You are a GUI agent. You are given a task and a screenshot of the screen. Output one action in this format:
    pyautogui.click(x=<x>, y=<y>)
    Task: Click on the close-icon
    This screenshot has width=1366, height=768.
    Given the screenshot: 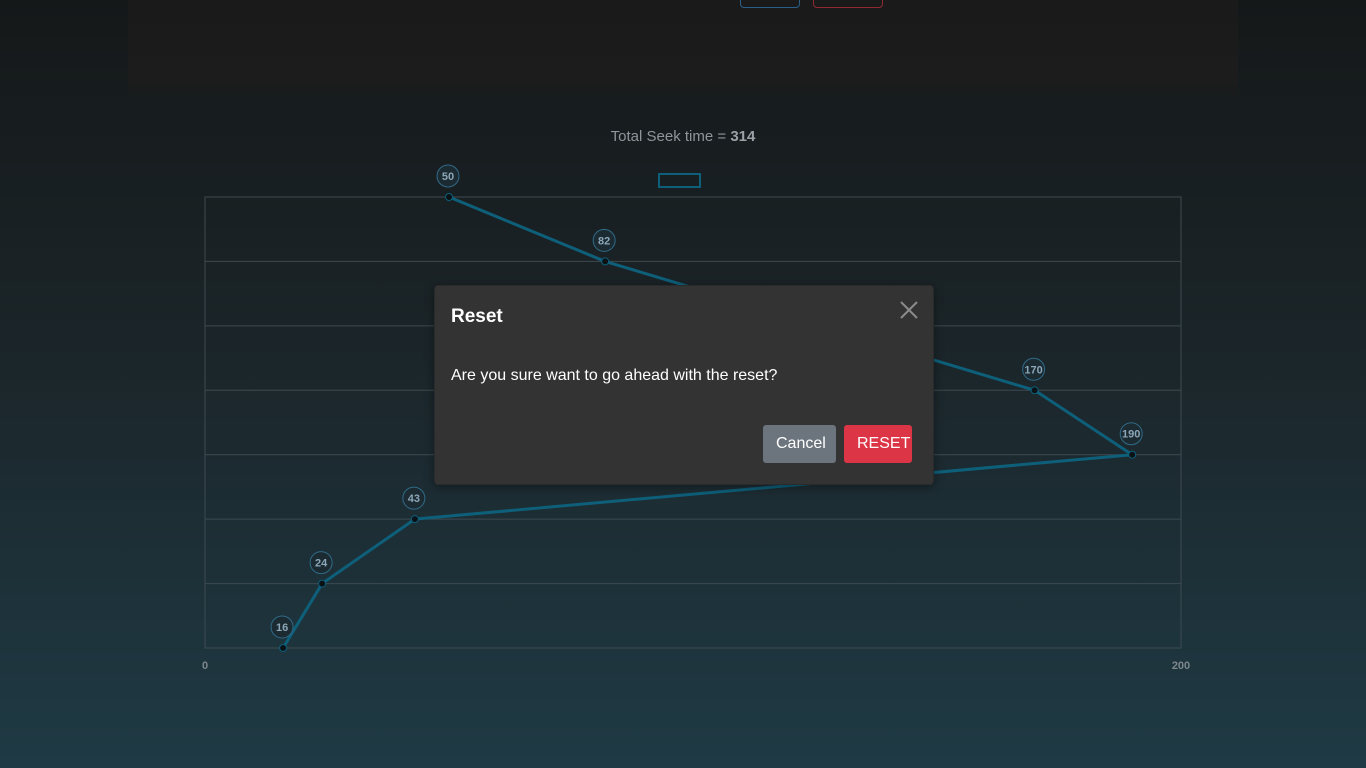 What is the action you would take?
    pyautogui.click(x=909, y=310)
    